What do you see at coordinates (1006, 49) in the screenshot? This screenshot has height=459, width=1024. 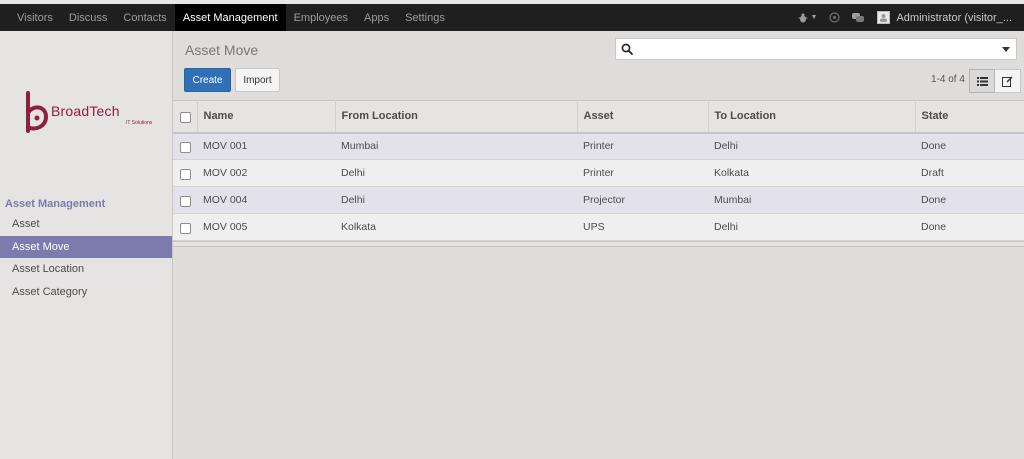 I see `search-dropdown-toggle` at bounding box center [1006, 49].